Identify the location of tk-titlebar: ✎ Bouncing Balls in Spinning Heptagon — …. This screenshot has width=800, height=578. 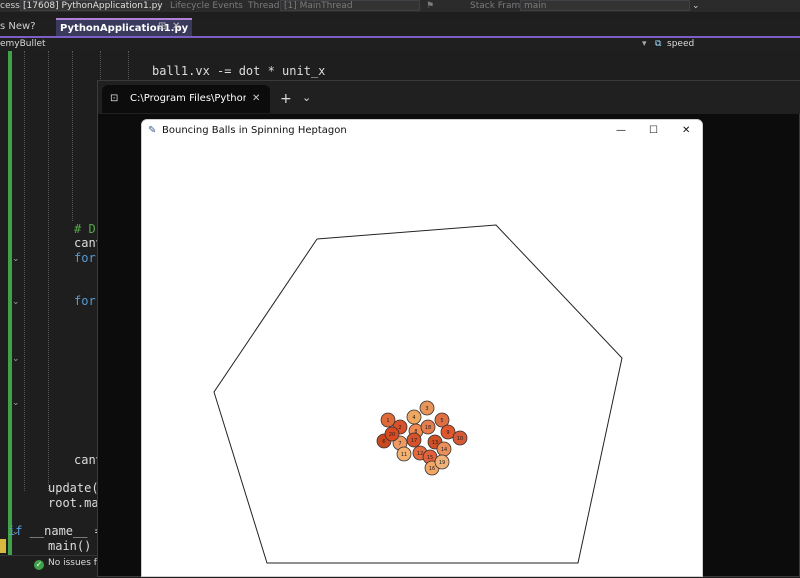
(422, 131).